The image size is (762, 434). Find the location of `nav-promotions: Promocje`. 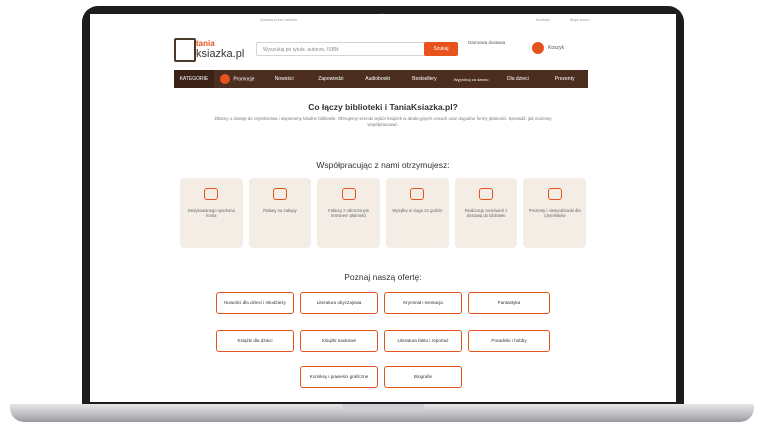

nav-promotions: Promocje is located at coordinates (237, 79).